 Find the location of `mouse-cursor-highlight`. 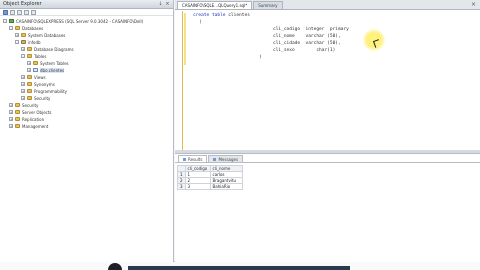

mouse-cursor-highlight is located at coordinates (374, 40).